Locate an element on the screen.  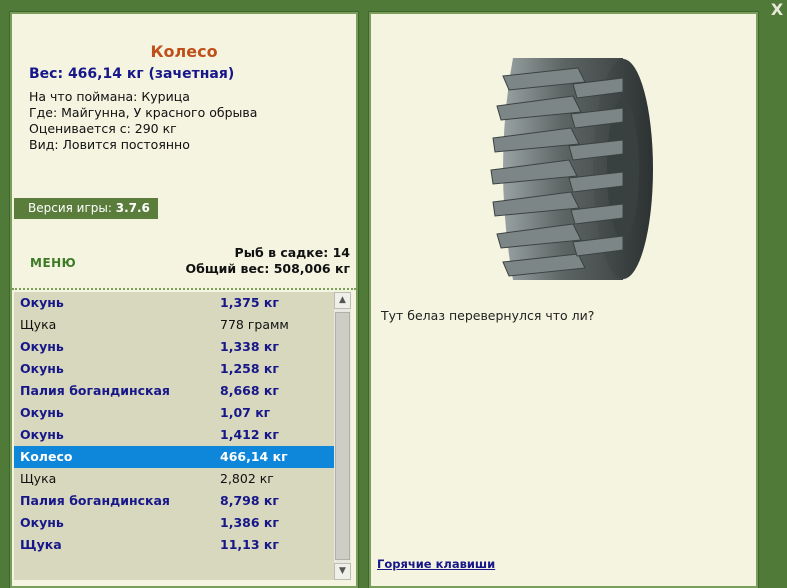
catch-list-item: Окунь 1,258 кг is located at coordinates (174, 369).